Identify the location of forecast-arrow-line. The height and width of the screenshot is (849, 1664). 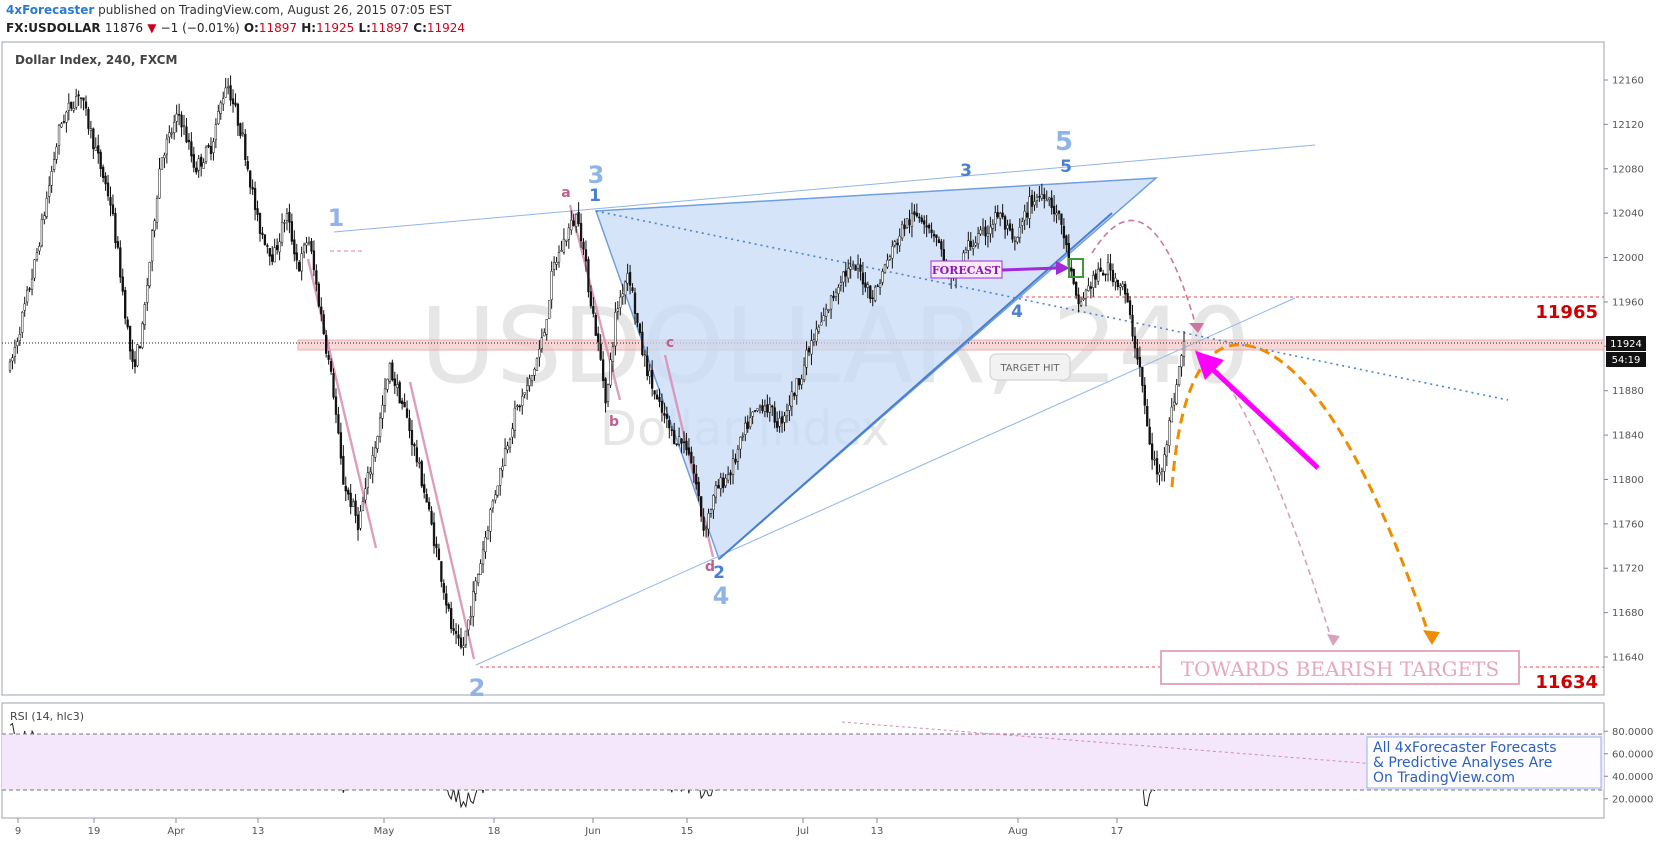
(1030, 269).